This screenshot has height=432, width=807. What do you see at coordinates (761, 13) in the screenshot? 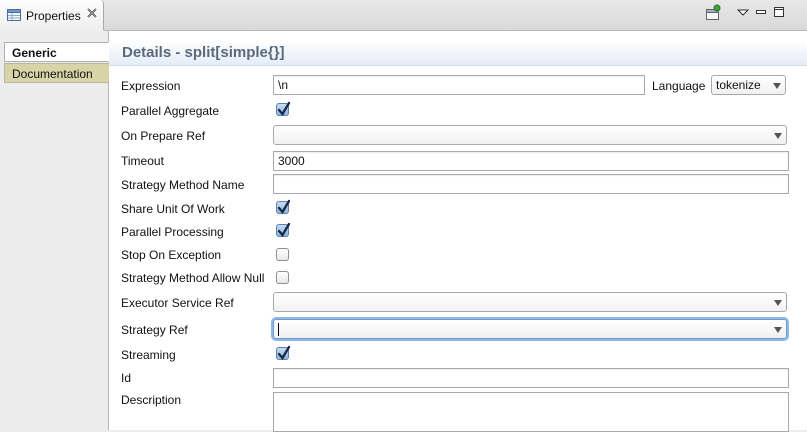
I see `minimize-icon` at bounding box center [761, 13].